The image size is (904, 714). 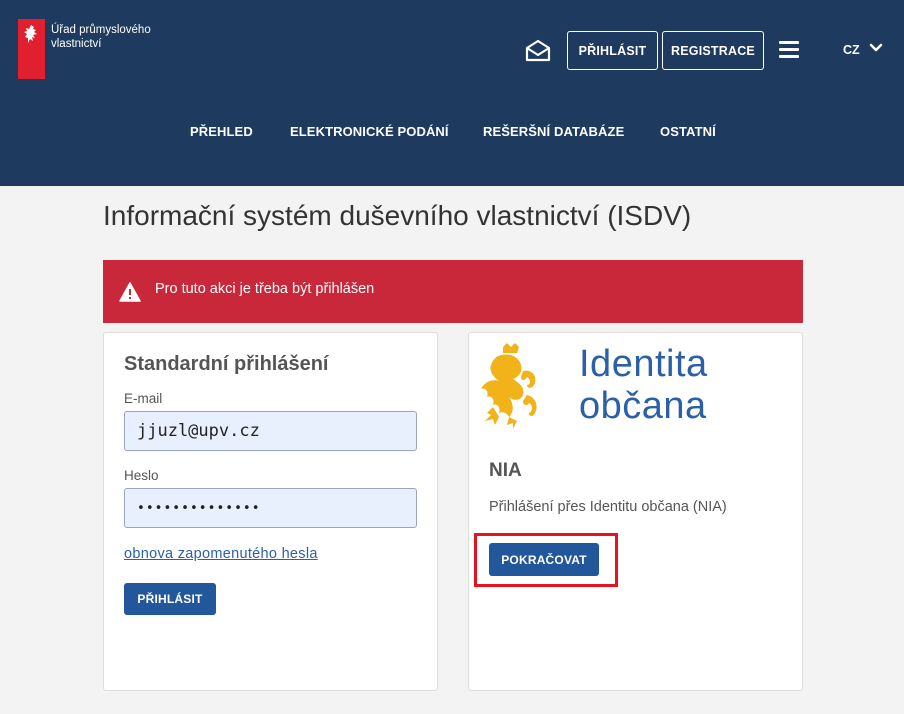 I want to click on chevron-down-icon, so click(x=876, y=48).